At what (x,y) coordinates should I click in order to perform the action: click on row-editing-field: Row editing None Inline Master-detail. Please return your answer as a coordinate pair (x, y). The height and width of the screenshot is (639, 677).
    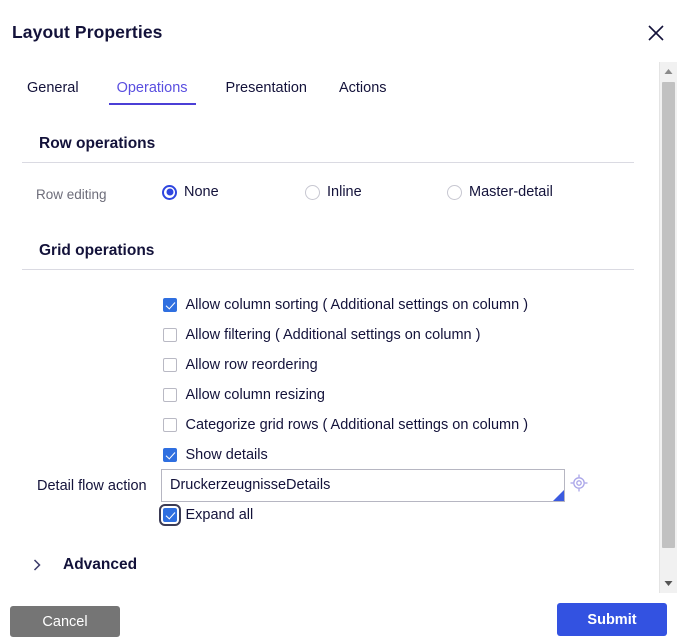
    Looking at the image, I should click on (329, 196).